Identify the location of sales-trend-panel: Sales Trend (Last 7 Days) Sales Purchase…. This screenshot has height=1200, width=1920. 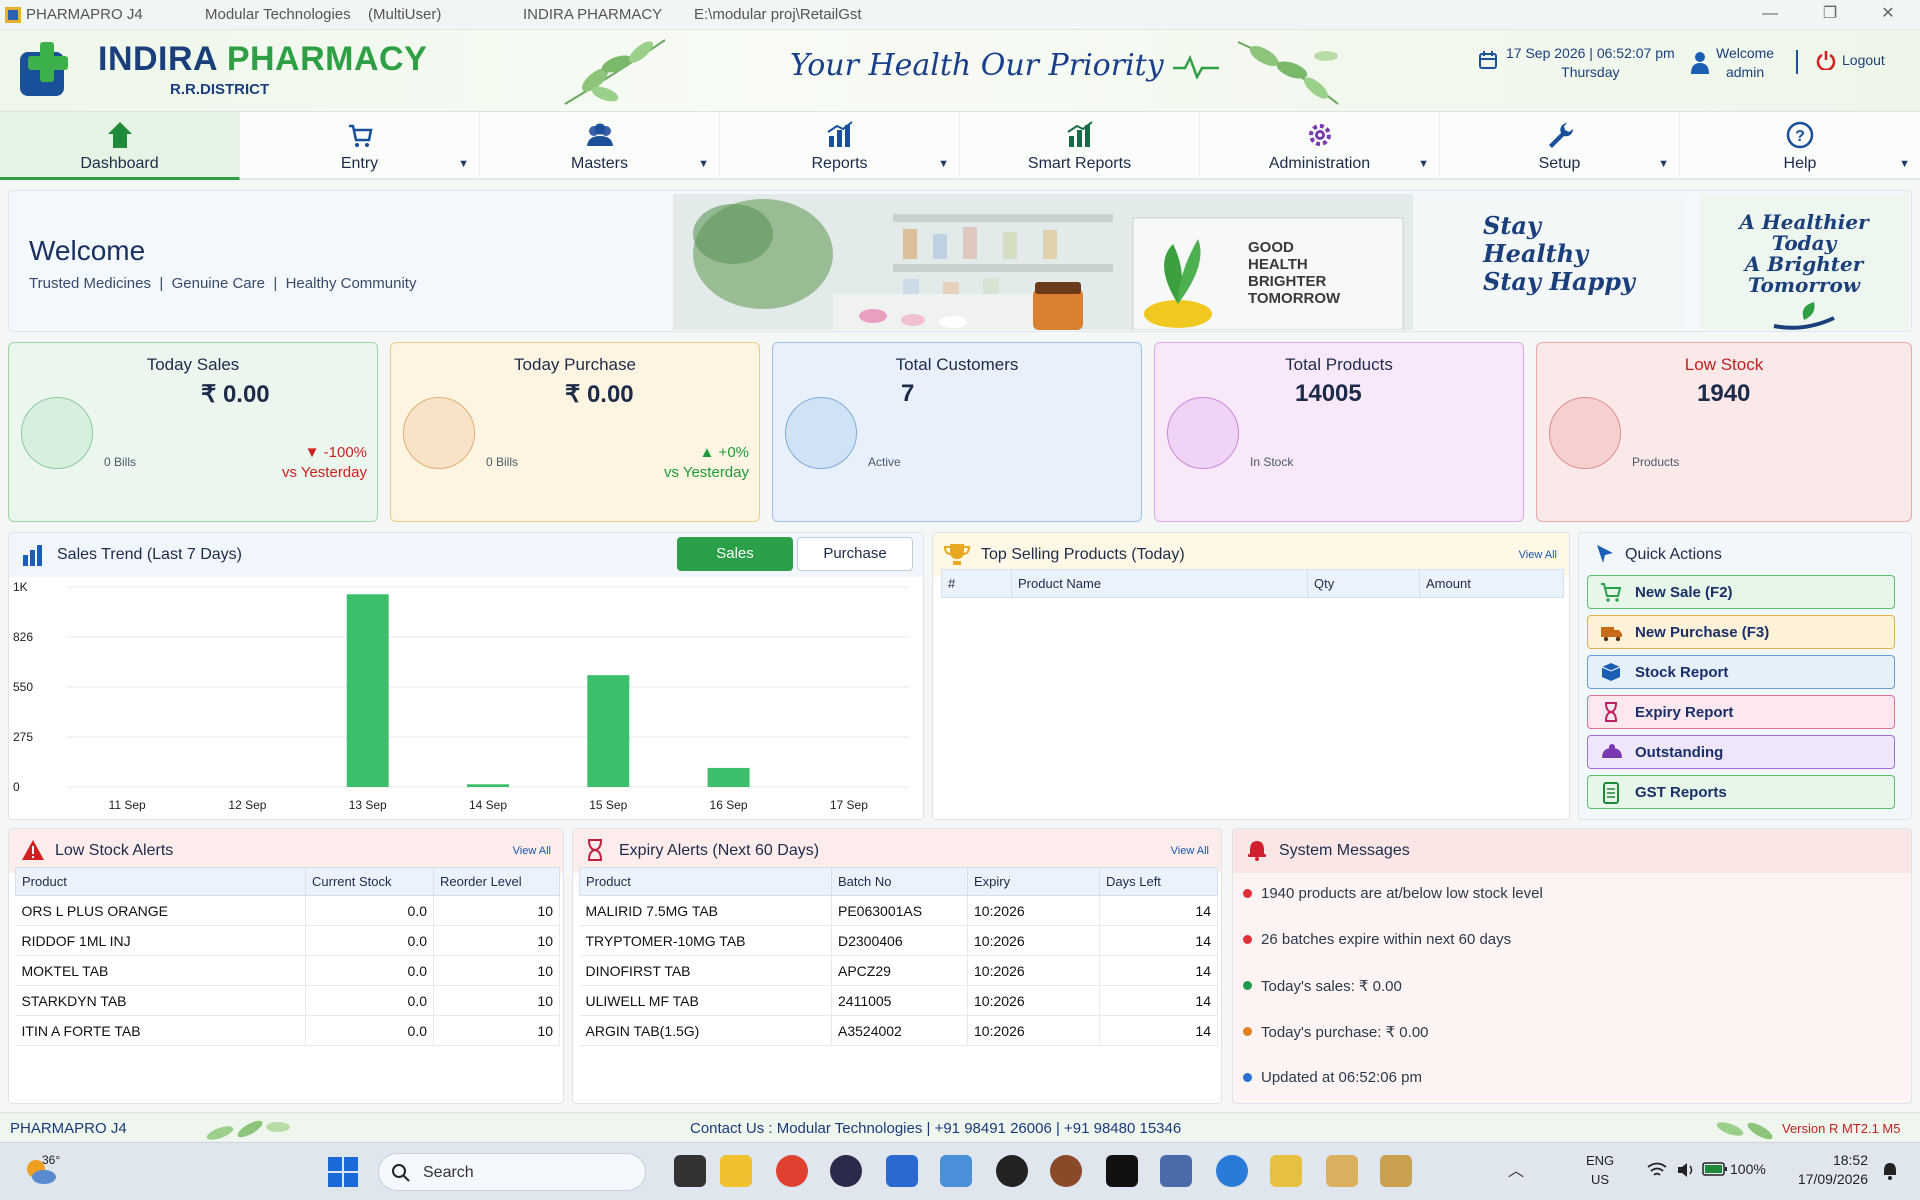
(466, 676).